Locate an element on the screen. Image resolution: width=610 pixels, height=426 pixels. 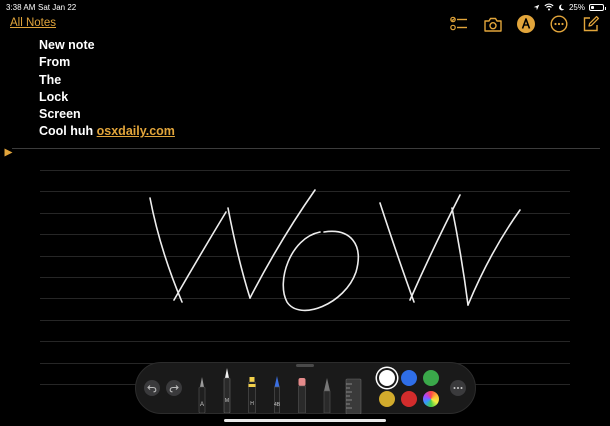
undo-button is located at coordinates (152, 388).